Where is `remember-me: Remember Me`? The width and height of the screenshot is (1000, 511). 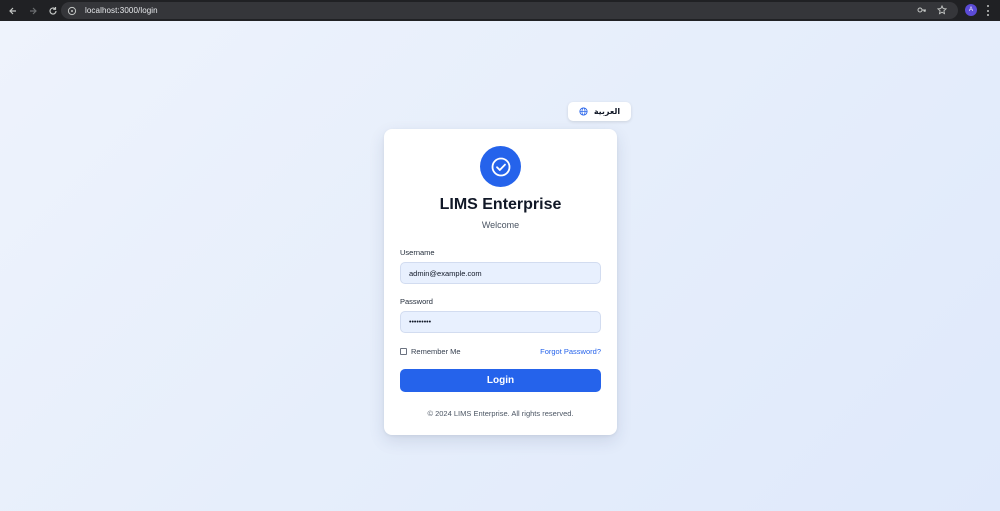
remember-me: Remember Me is located at coordinates (430, 351).